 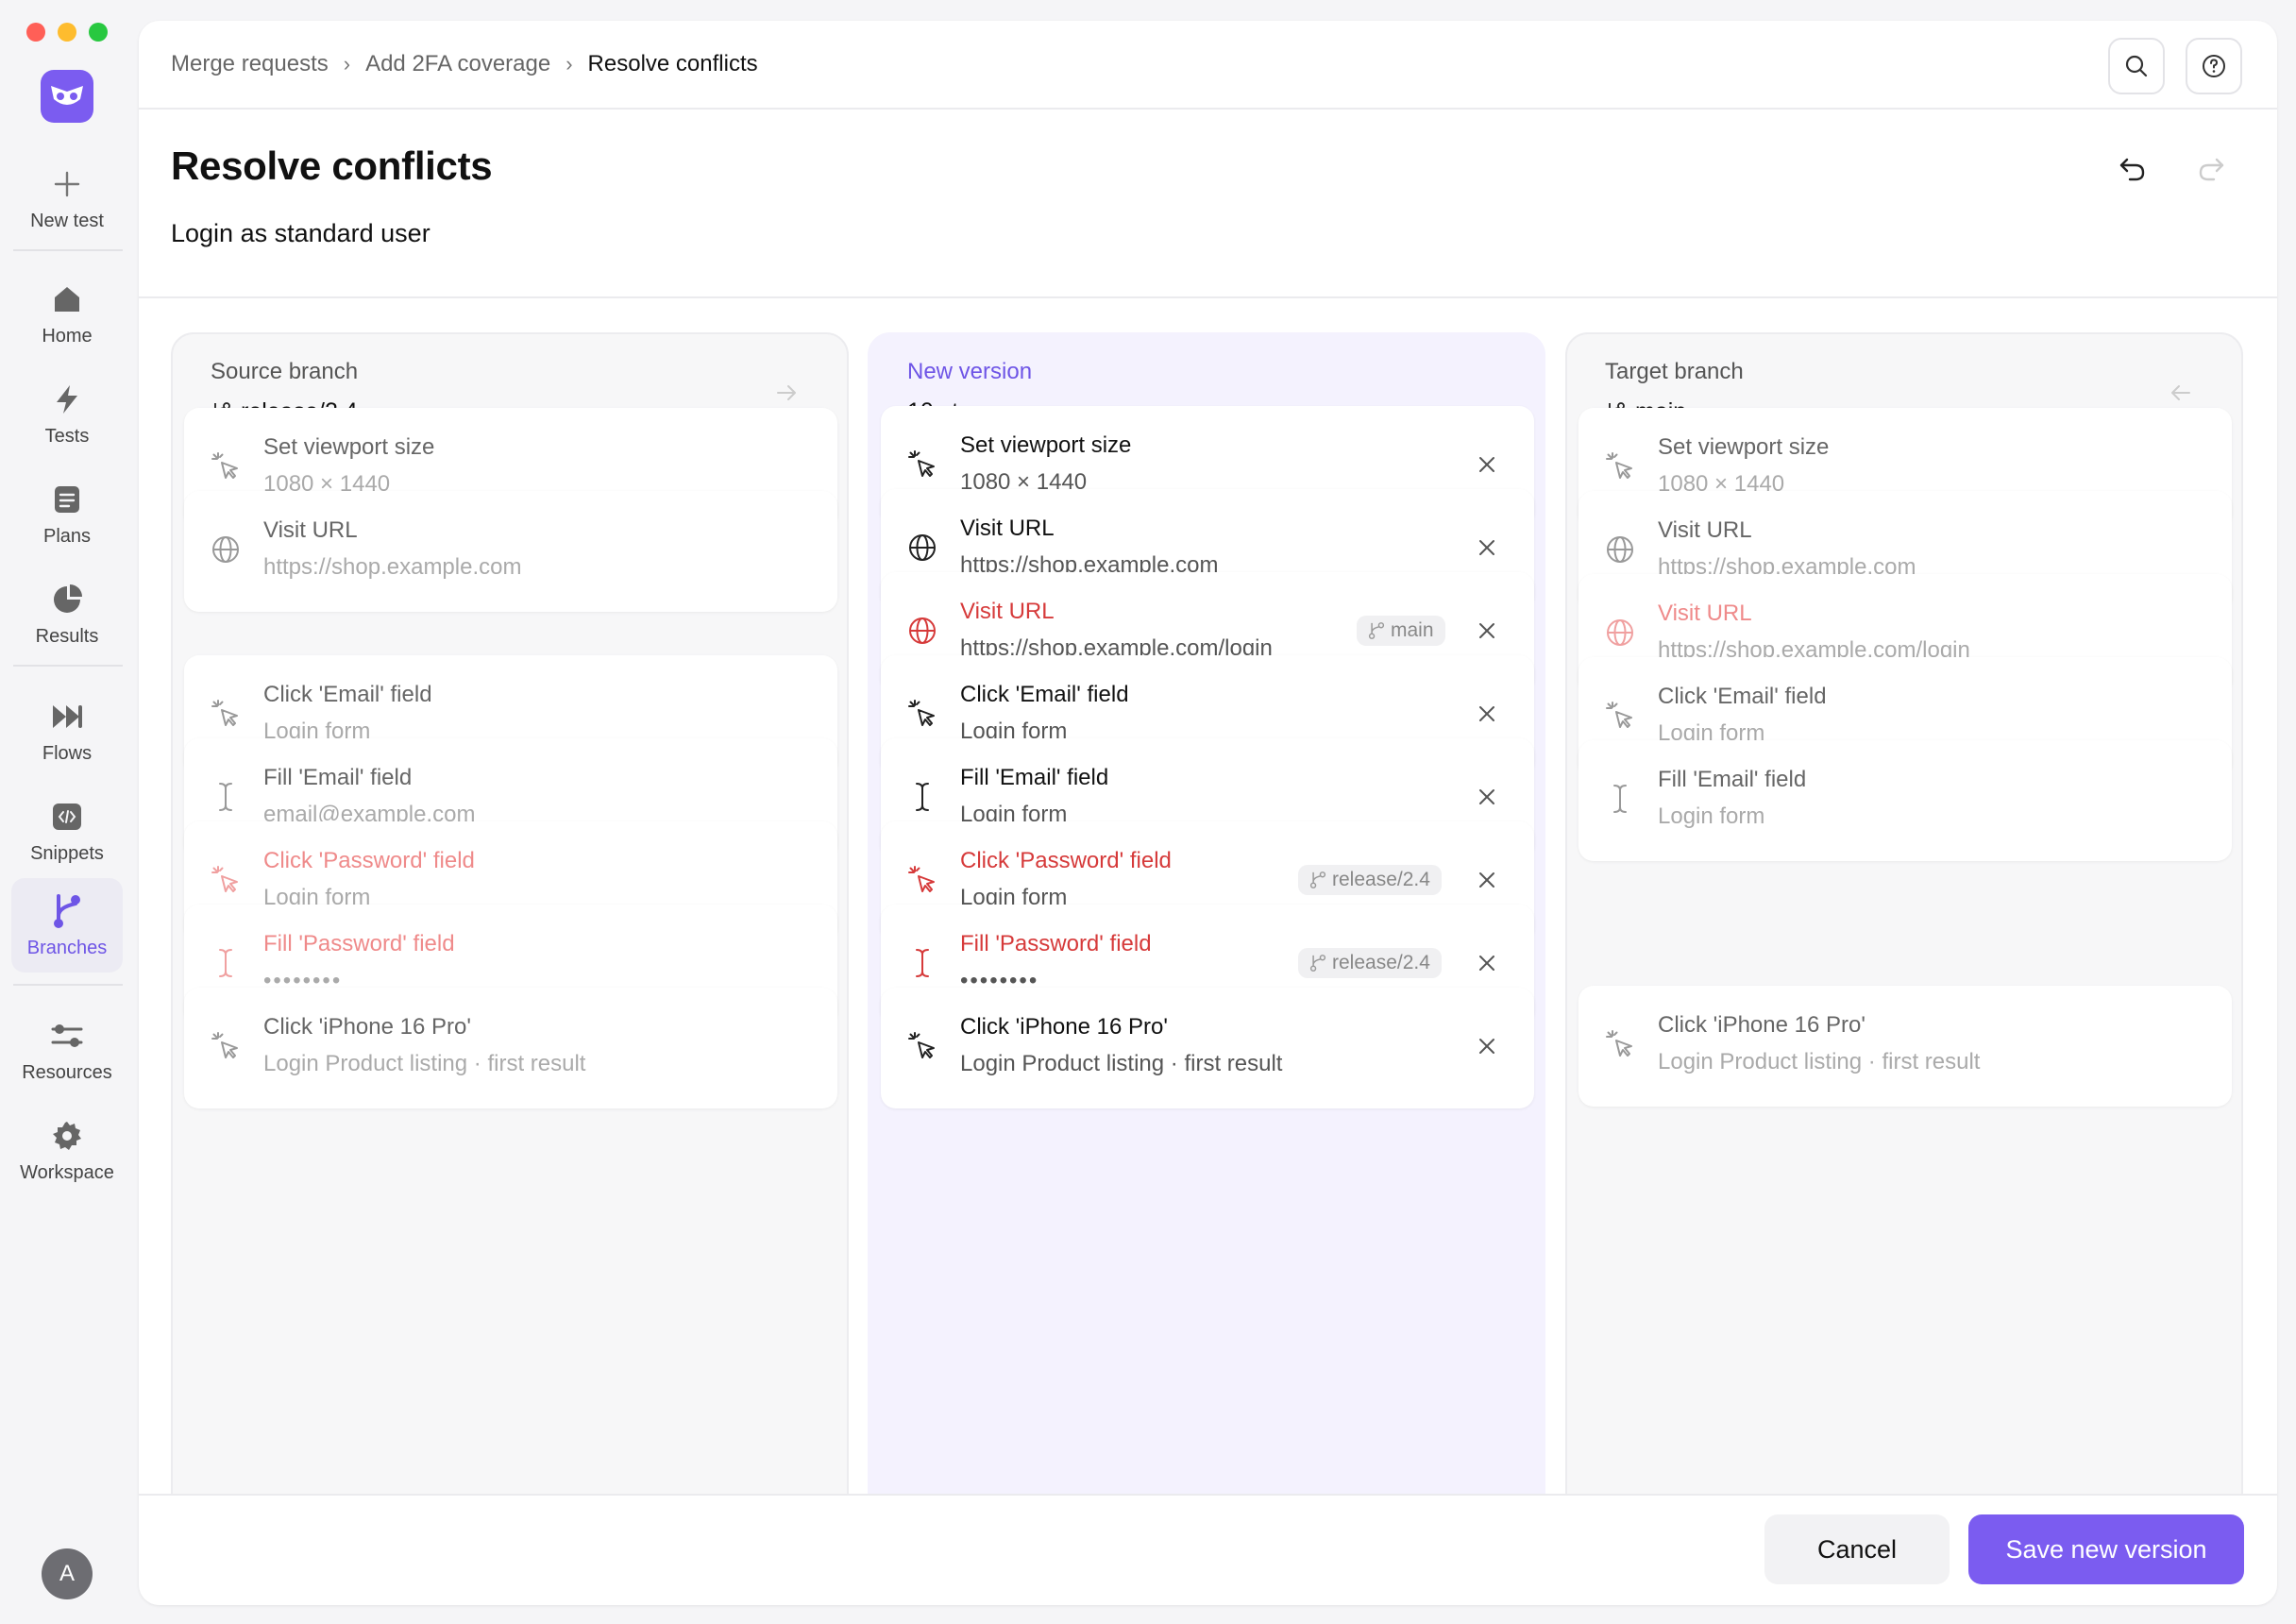 What do you see at coordinates (1857, 1549) in the screenshot?
I see `cancel-button: Cancel` at bounding box center [1857, 1549].